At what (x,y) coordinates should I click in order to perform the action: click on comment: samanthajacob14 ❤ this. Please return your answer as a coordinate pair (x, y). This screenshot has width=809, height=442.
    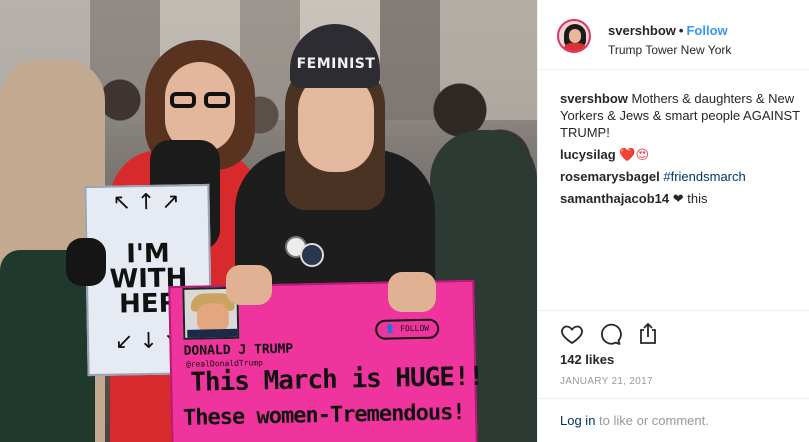
    Looking at the image, I should click on (680, 198).